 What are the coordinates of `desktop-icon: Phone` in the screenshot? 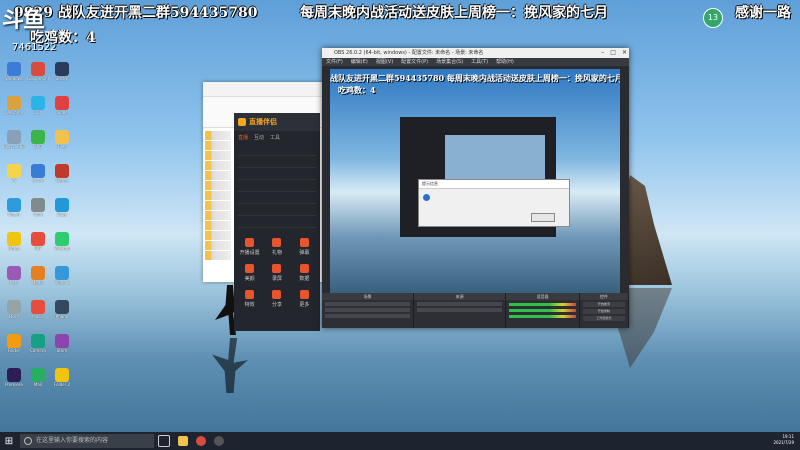 It's located at (62, 309).